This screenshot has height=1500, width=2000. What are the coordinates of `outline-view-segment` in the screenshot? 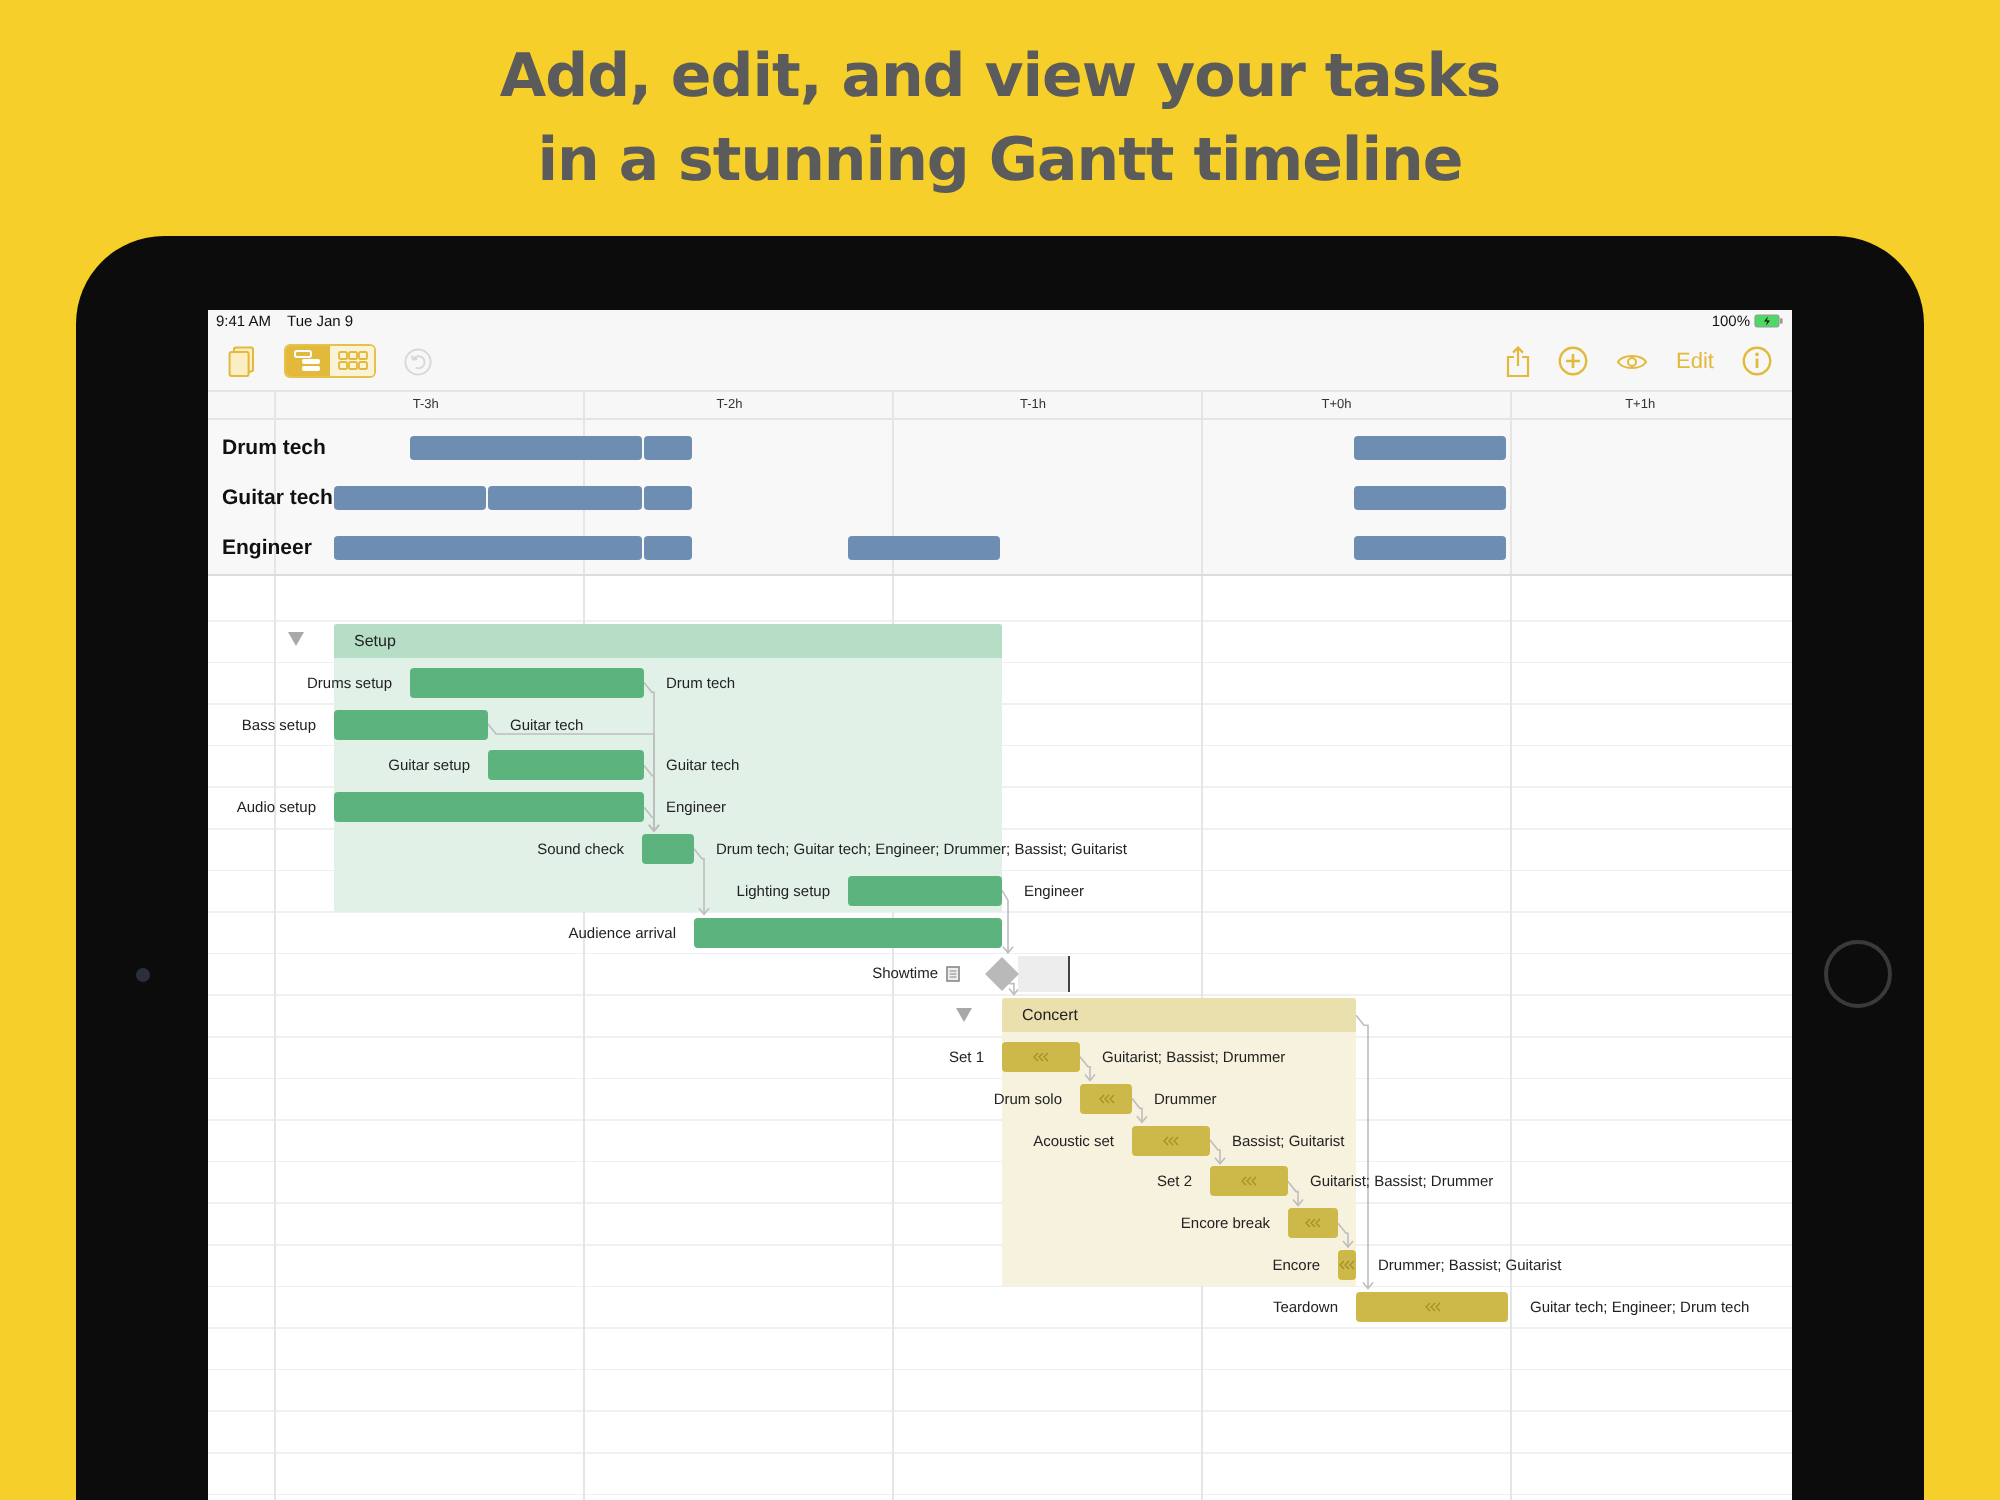 It's located at (308, 361).